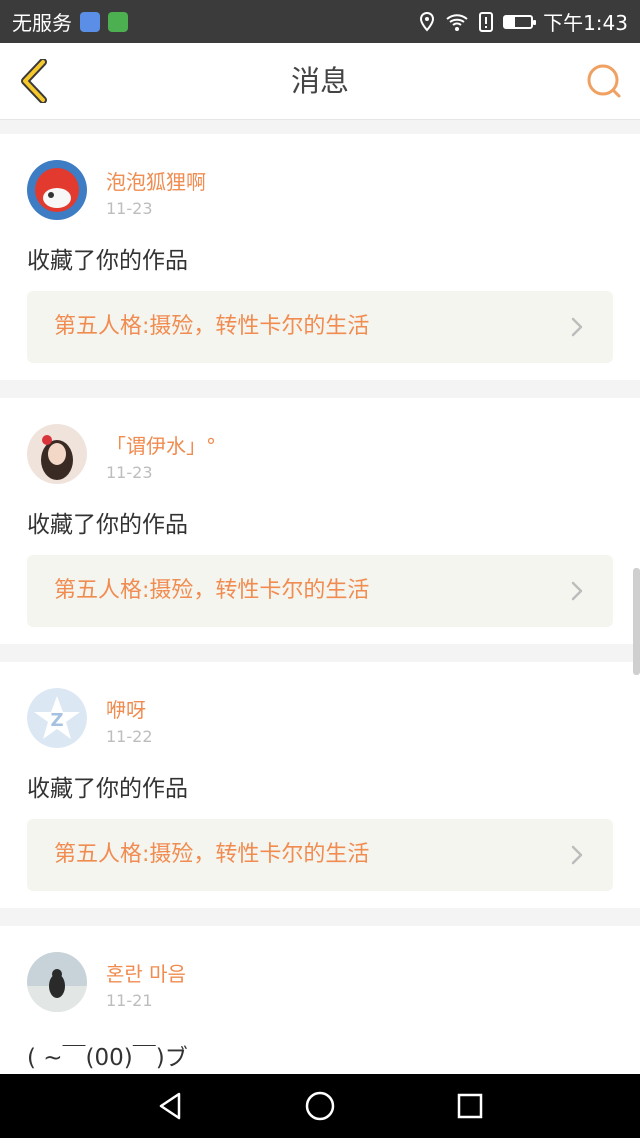 This screenshot has height=1138, width=640. What do you see at coordinates (118, 21) in the screenshot?
I see `play-store-icon` at bounding box center [118, 21].